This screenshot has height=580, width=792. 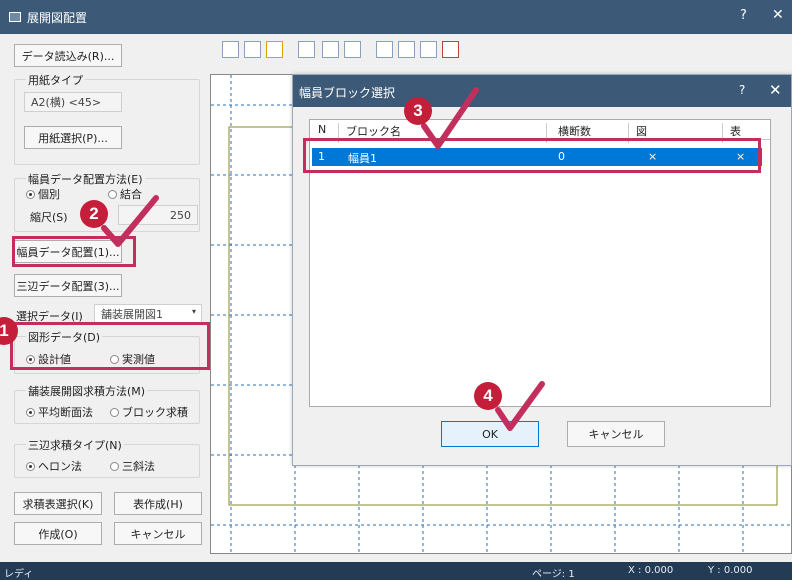 I want to click on radio-heron: ヘロン法, so click(x=54, y=466).